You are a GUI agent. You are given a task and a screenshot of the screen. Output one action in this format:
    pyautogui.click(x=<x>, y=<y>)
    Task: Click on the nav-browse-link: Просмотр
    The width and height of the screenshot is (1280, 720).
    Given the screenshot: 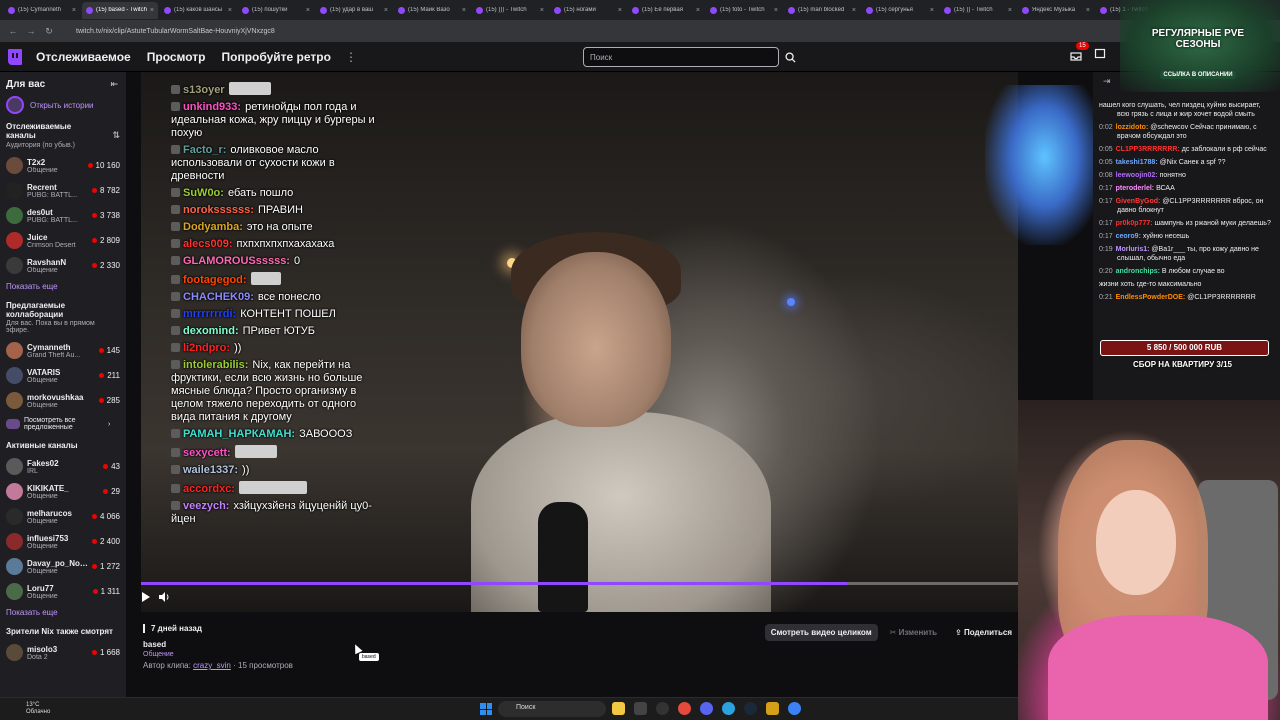 What is the action you would take?
    pyautogui.click(x=176, y=57)
    